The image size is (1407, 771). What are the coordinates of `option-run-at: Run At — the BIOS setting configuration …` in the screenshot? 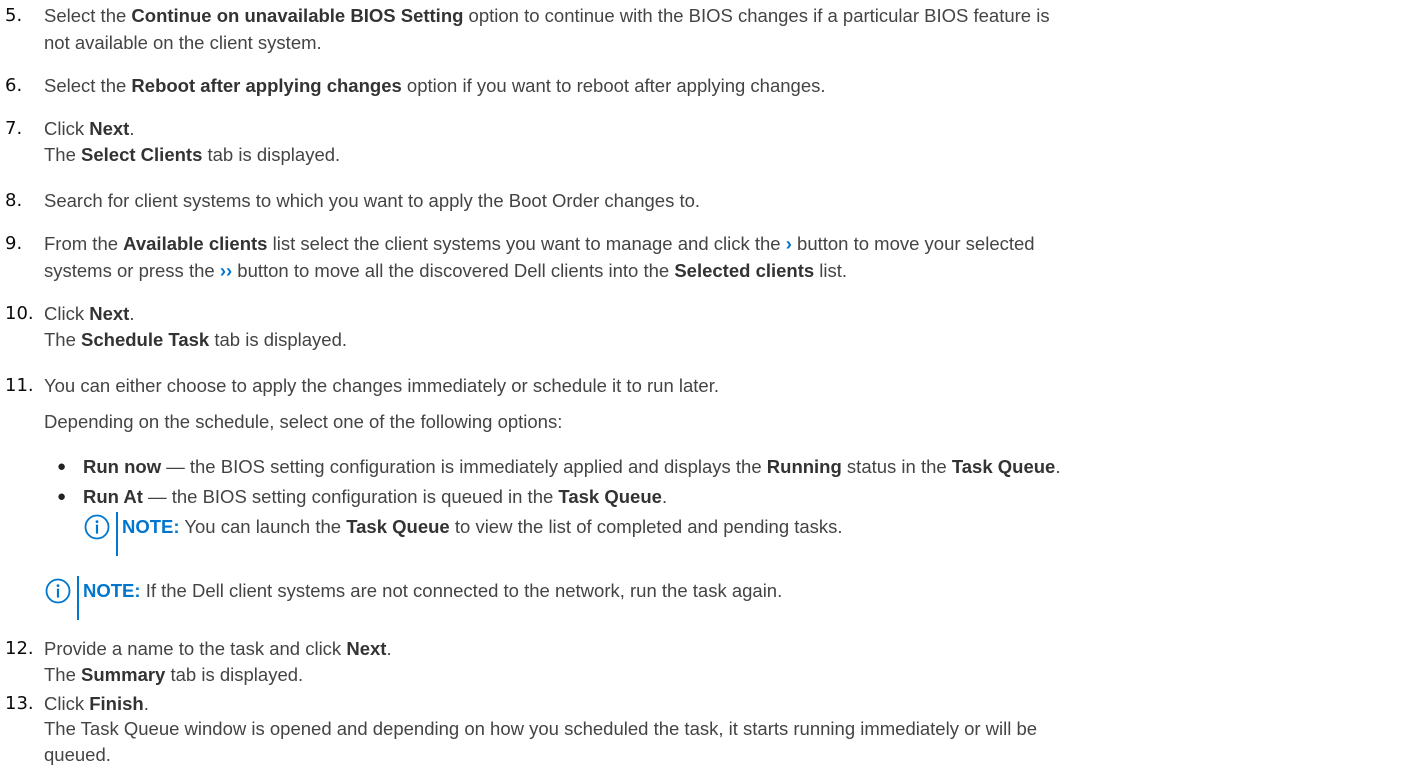 It's located at (375, 496).